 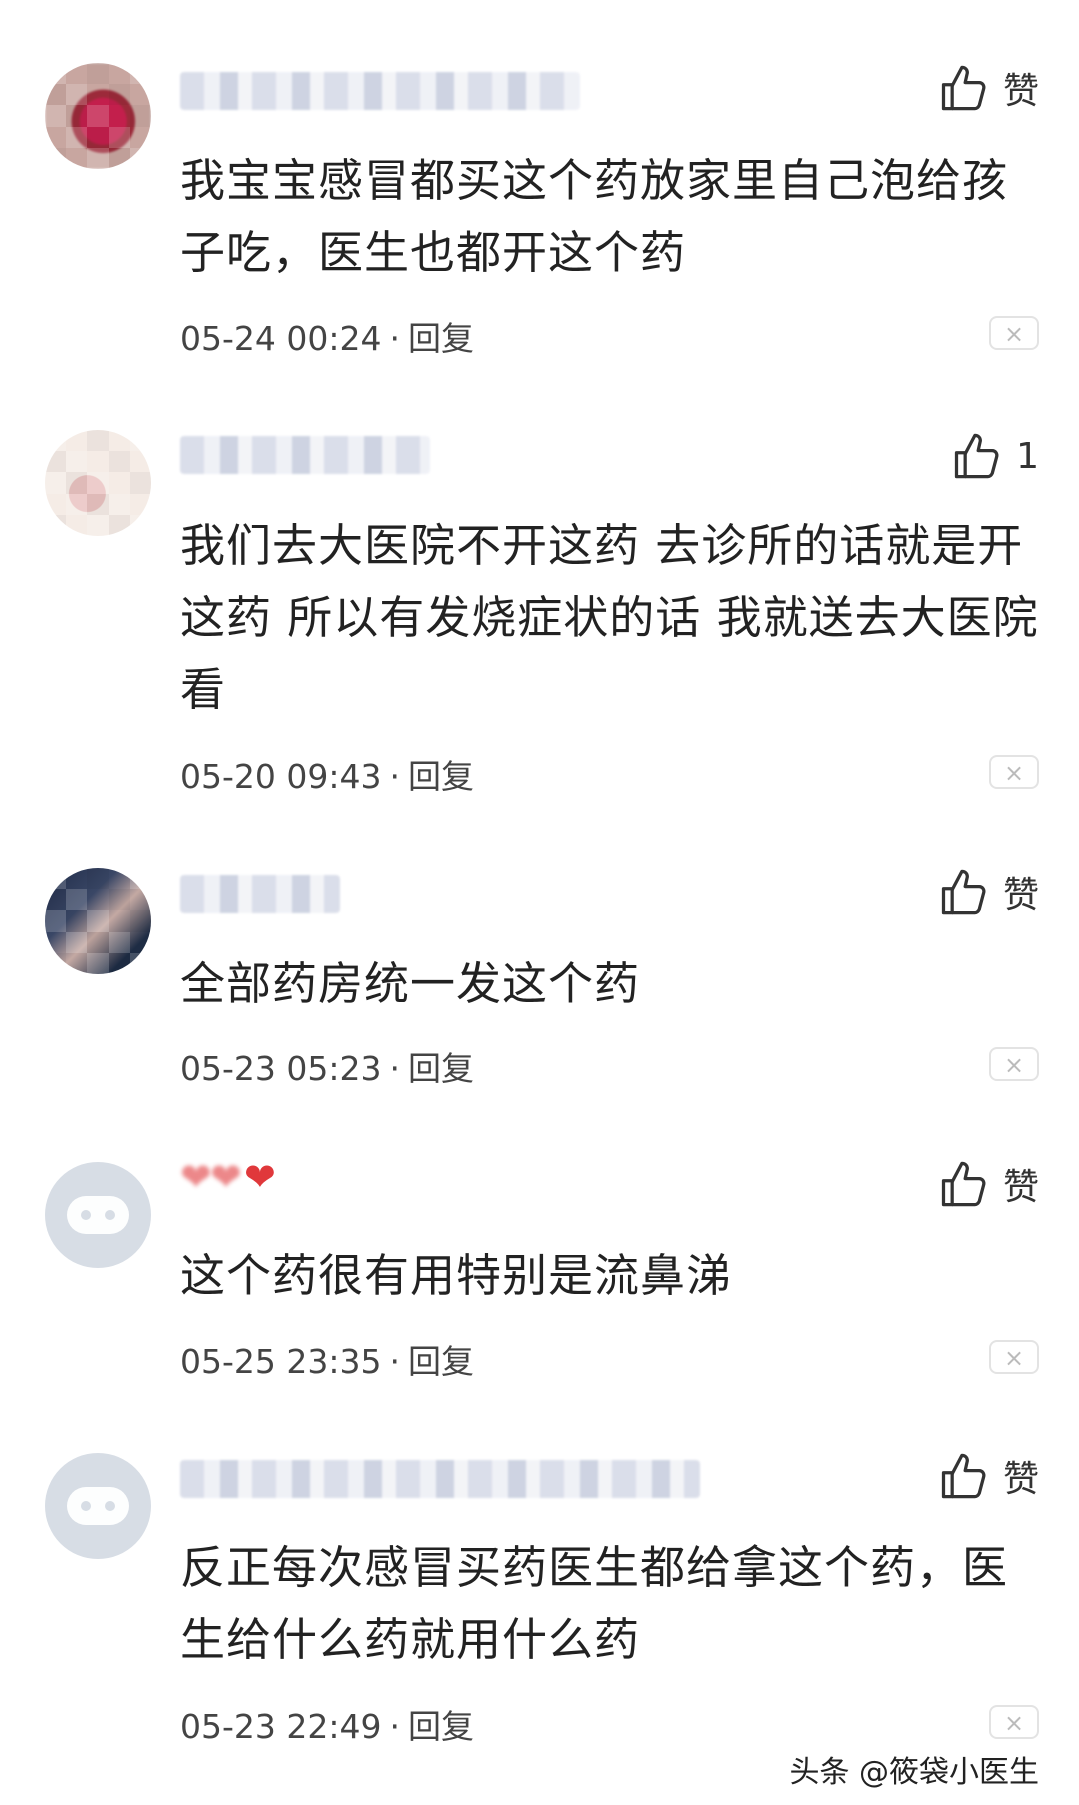 I want to click on like-count: 1, so click(x=1027, y=456).